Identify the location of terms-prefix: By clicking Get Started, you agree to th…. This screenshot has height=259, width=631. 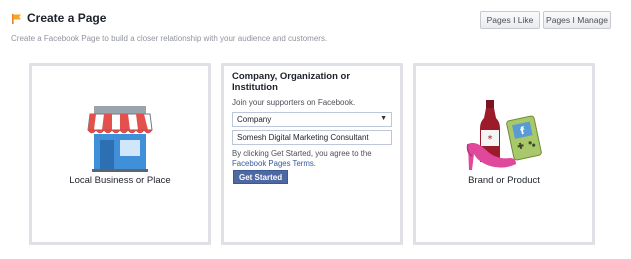
(302, 153).